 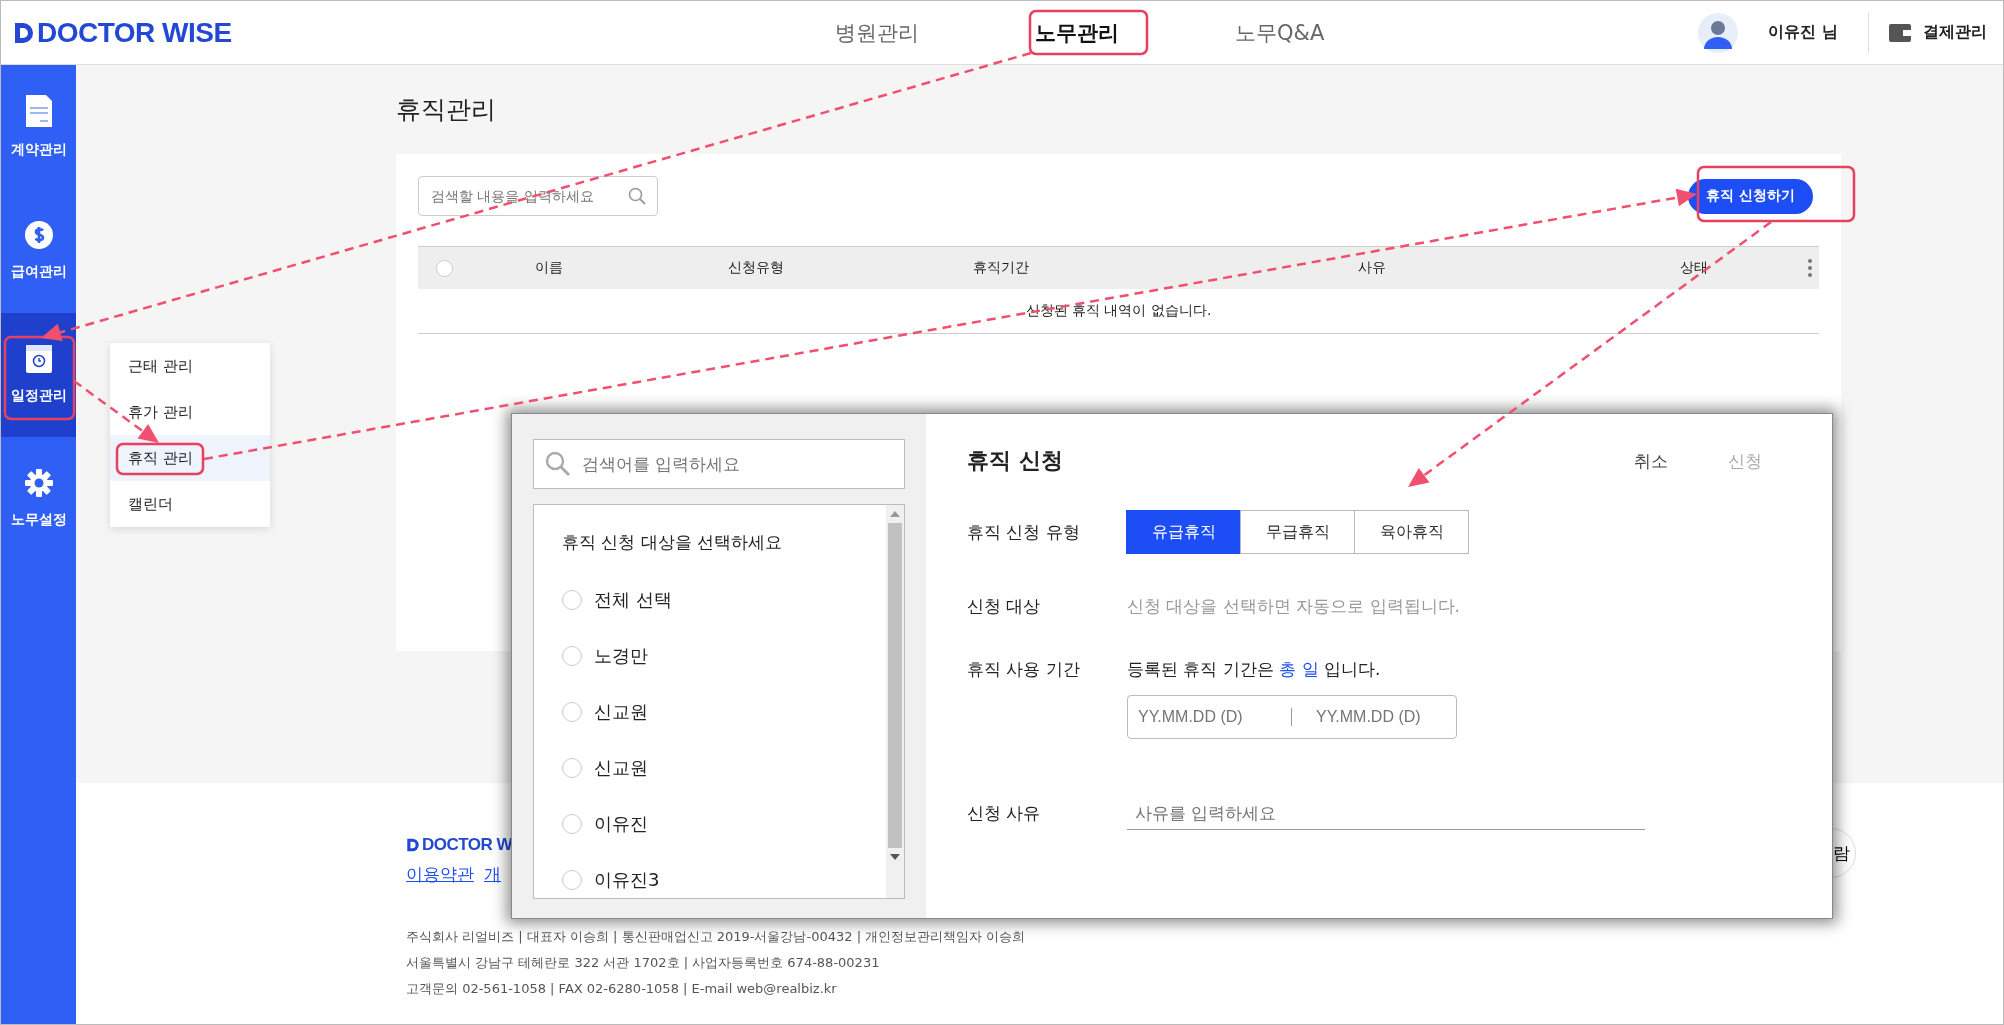 What do you see at coordinates (1004, 606) in the screenshot?
I see `field-label: 신청 대상` at bounding box center [1004, 606].